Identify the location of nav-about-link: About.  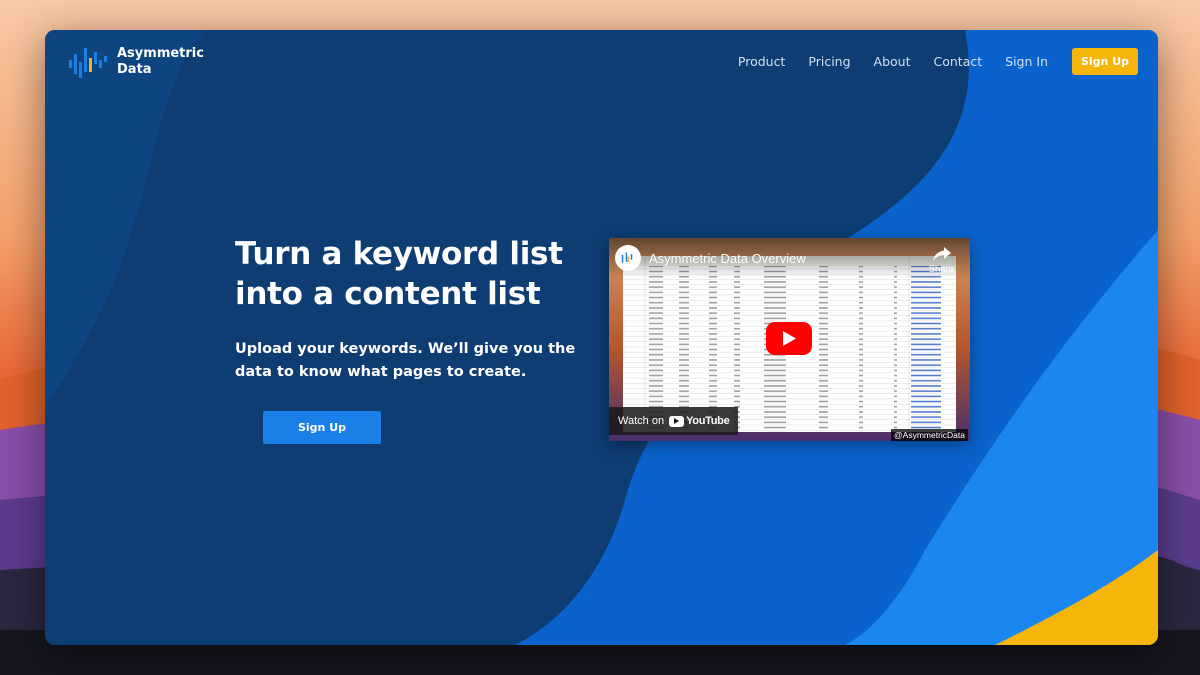
(892, 61).